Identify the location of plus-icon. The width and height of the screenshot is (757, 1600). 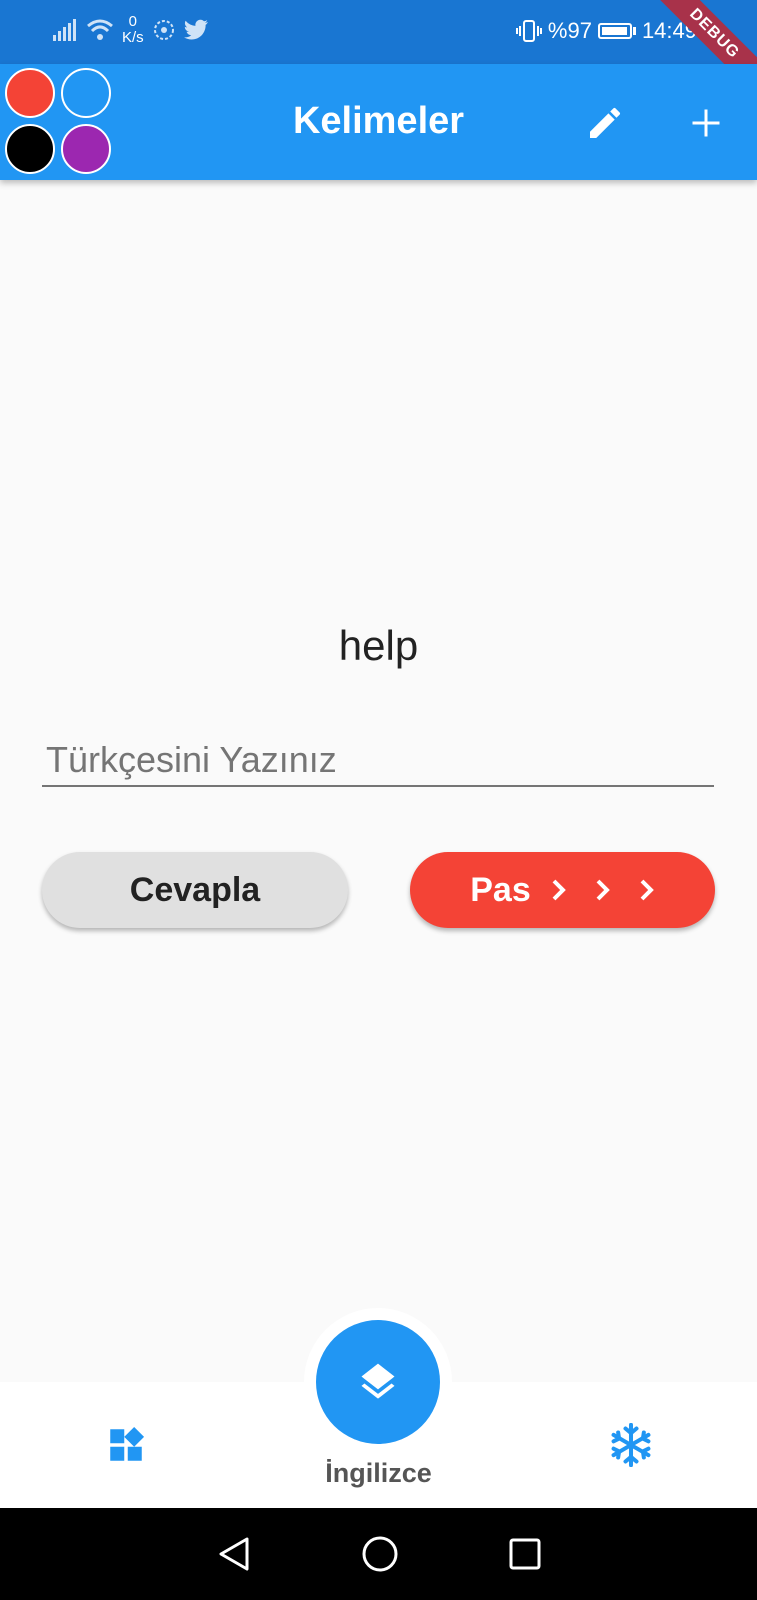
(706, 123).